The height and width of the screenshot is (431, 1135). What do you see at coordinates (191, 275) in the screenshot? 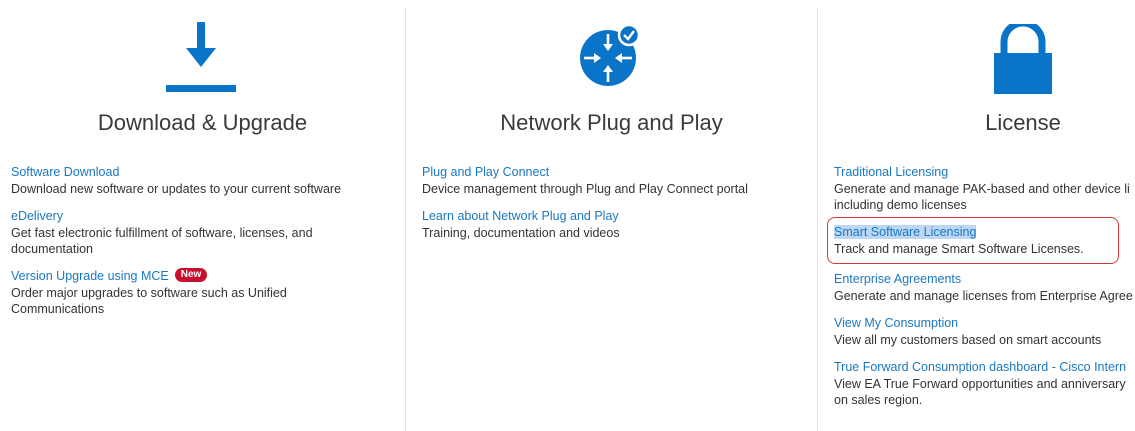
I see `new-badge: New` at bounding box center [191, 275].